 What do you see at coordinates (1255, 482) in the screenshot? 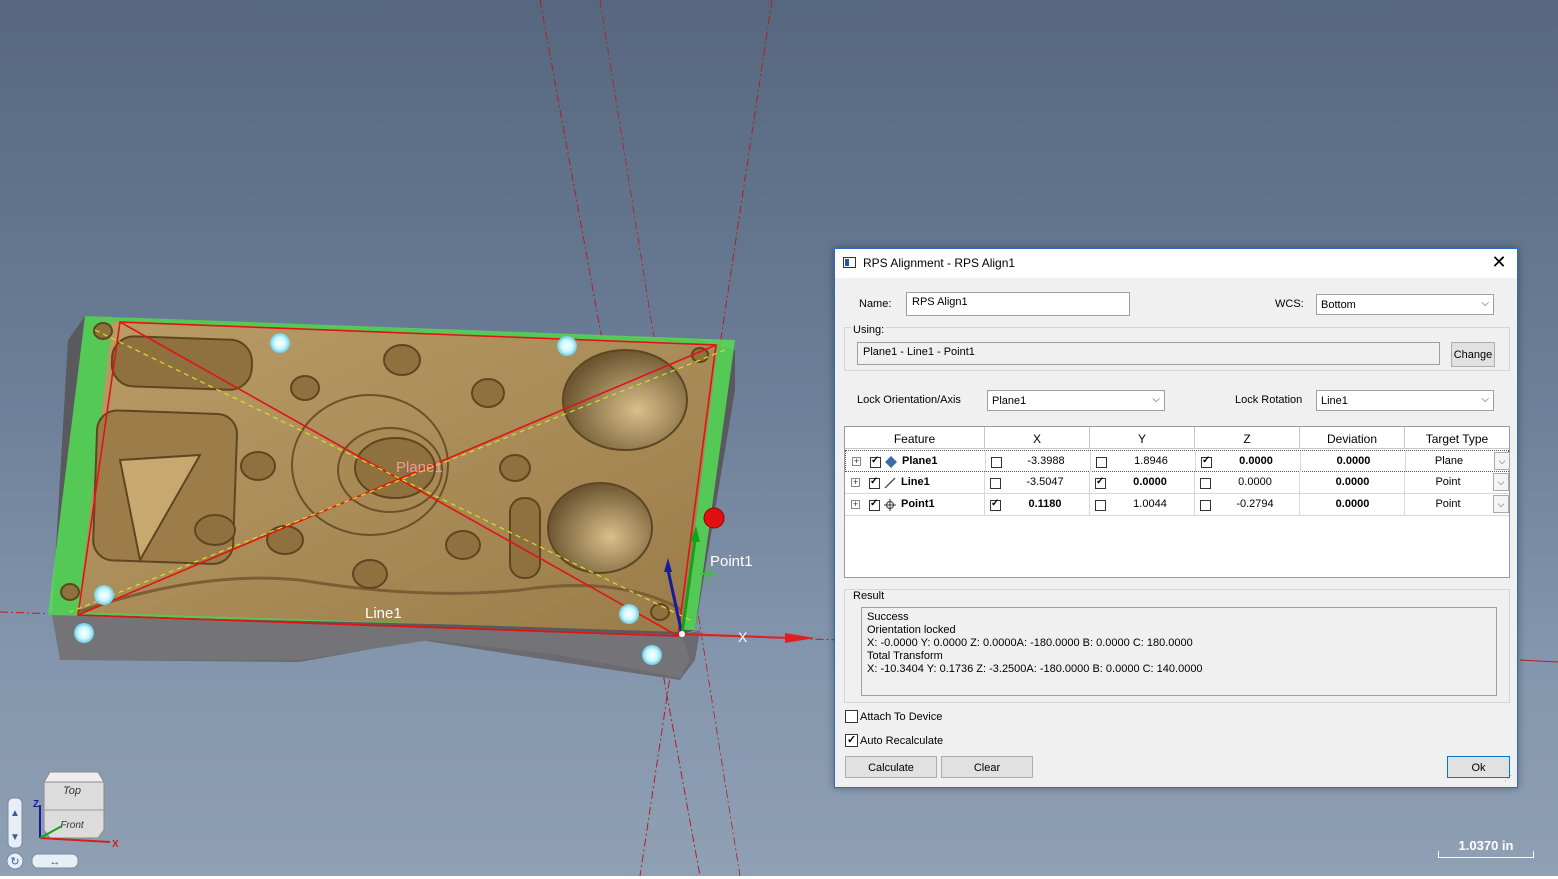
I see `z-value: 0.0000` at bounding box center [1255, 482].